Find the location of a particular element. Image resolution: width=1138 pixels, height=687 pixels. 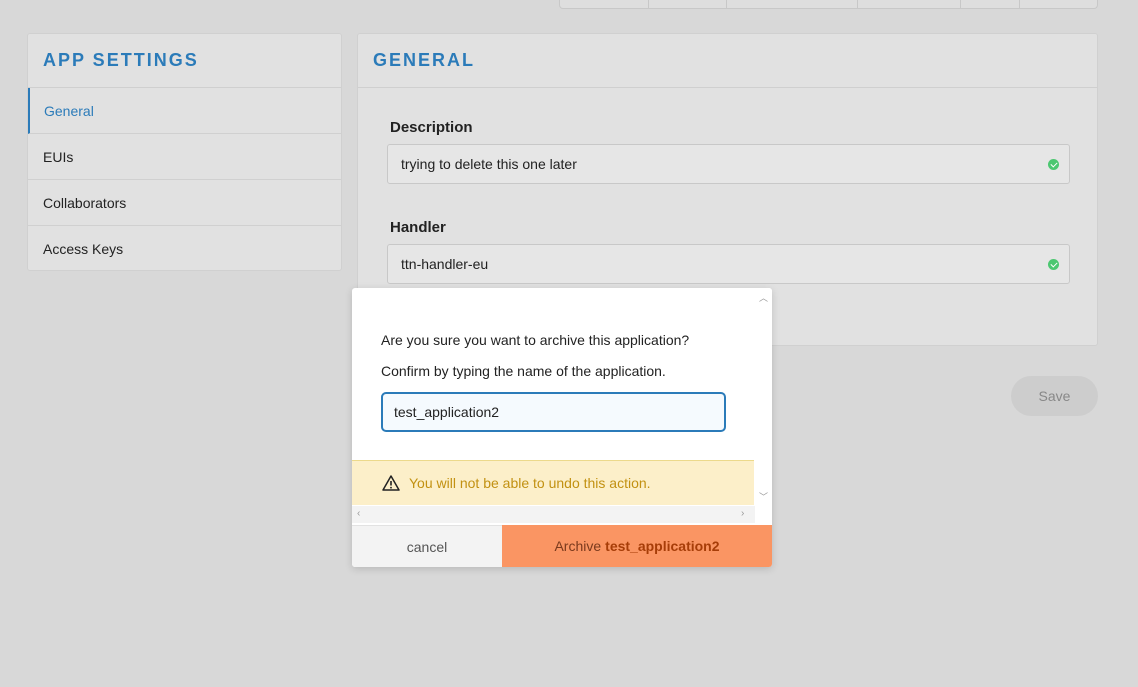

scroll-down-icon: ﹀ is located at coordinates (763, 496).